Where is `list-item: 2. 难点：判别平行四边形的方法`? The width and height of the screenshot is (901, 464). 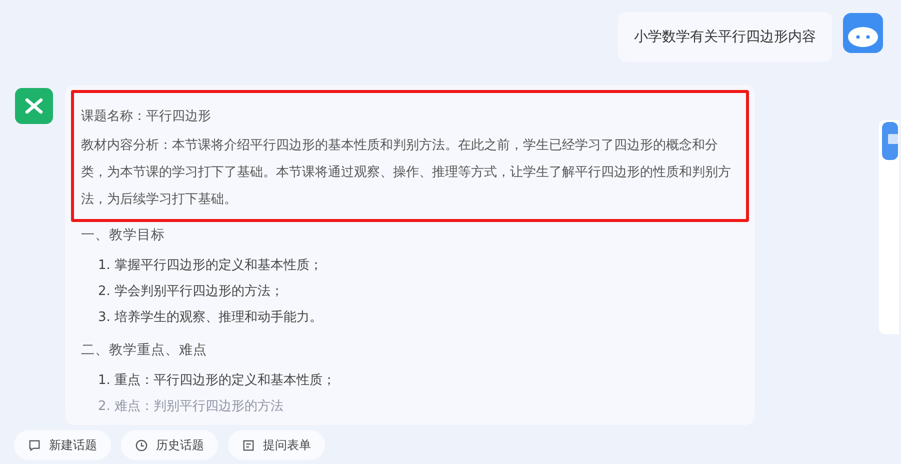
list-item: 2. 难点：判别平行四边形的方法 is located at coordinates (191, 407).